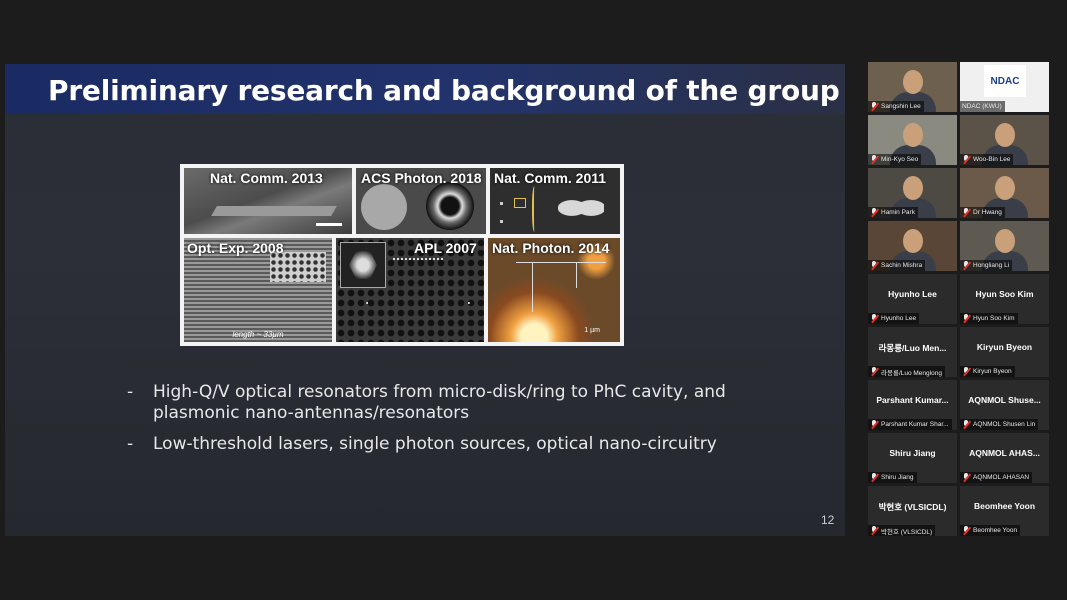 This screenshot has height=600, width=1067. What do you see at coordinates (1004, 506) in the screenshot?
I see `participant-display-name: Beomhee Yoon` at bounding box center [1004, 506].